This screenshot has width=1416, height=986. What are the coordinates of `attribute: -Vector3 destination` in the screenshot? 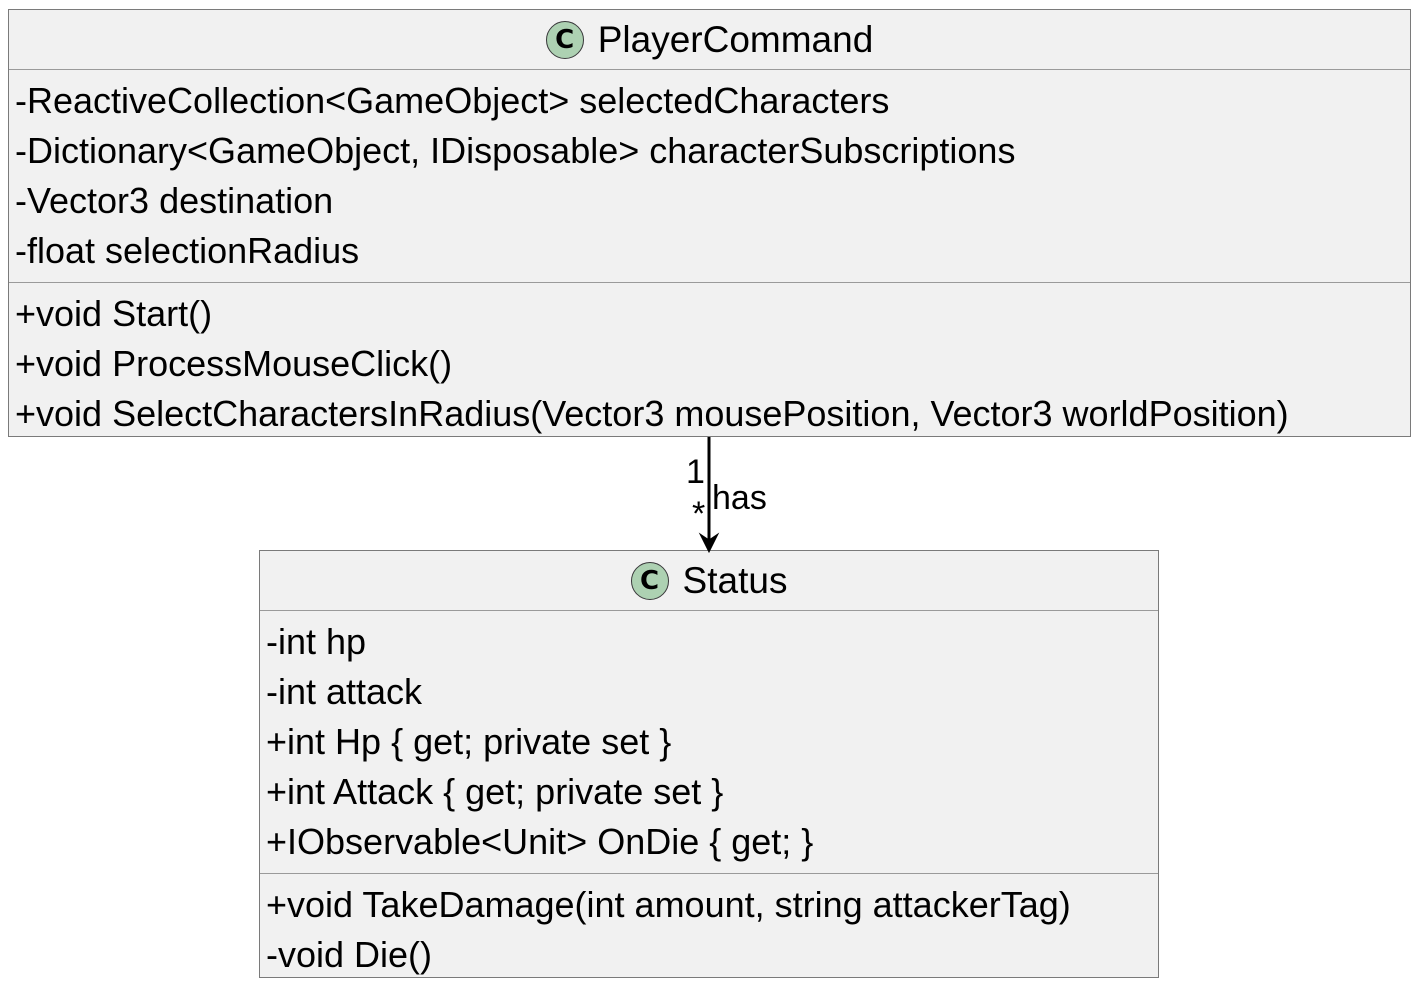 It's located at (174, 200).